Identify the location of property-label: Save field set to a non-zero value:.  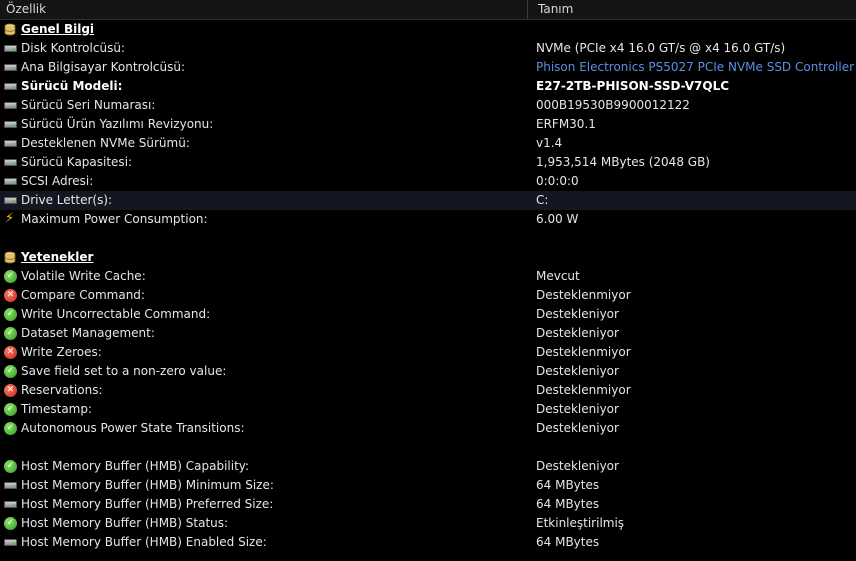
(124, 371).